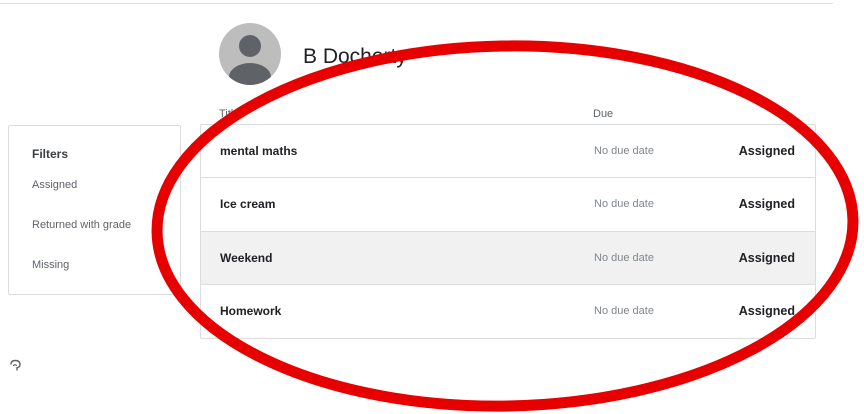 This screenshot has width=864, height=414. Describe the element at coordinates (54, 185) in the screenshot. I see `filter-assigned: Assigned` at that location.